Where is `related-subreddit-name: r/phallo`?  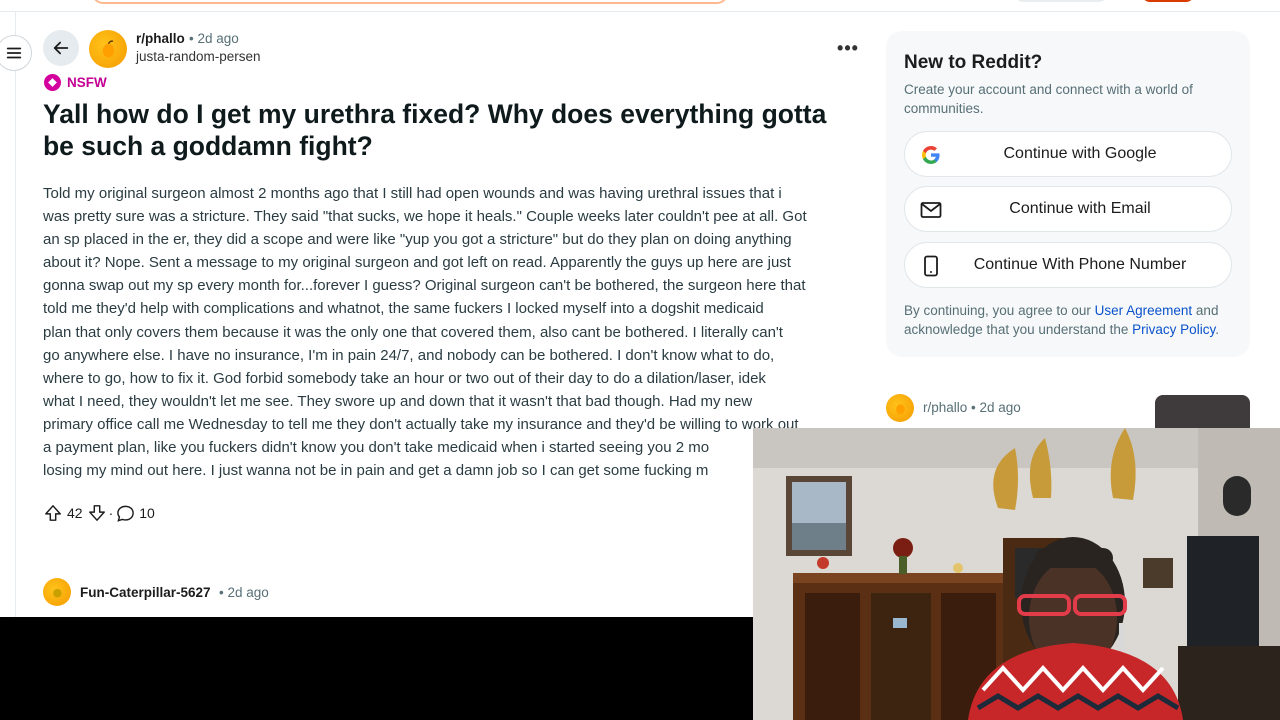 related-subreddit-name: r/phallo is located at coordinates (945, 407).